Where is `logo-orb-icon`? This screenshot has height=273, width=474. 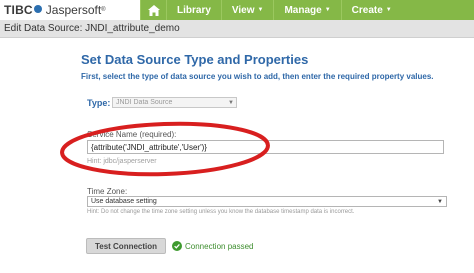
logo-orb-icon is located at coordinates (37, 9).